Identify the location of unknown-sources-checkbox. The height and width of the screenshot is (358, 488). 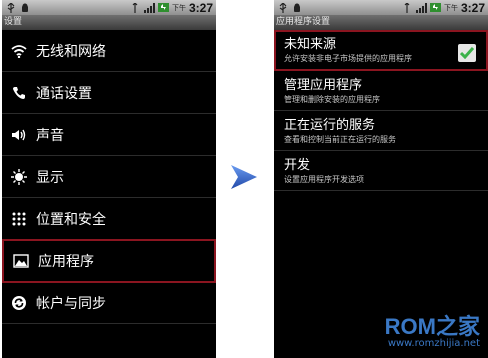
(467, 53).